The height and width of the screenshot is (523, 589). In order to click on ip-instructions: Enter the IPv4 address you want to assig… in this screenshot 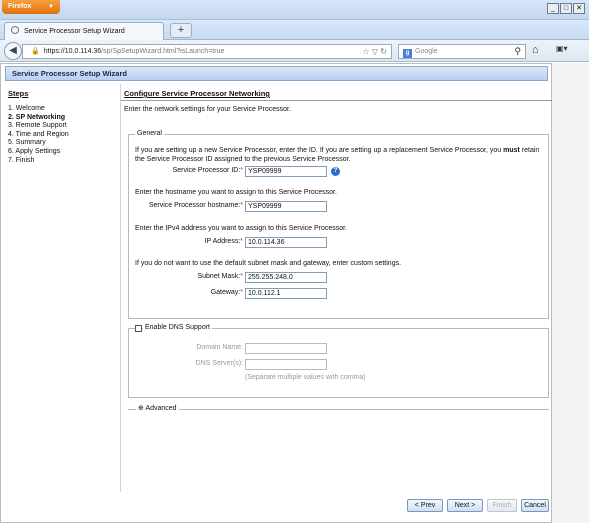, I will do `click(241, 228)`.